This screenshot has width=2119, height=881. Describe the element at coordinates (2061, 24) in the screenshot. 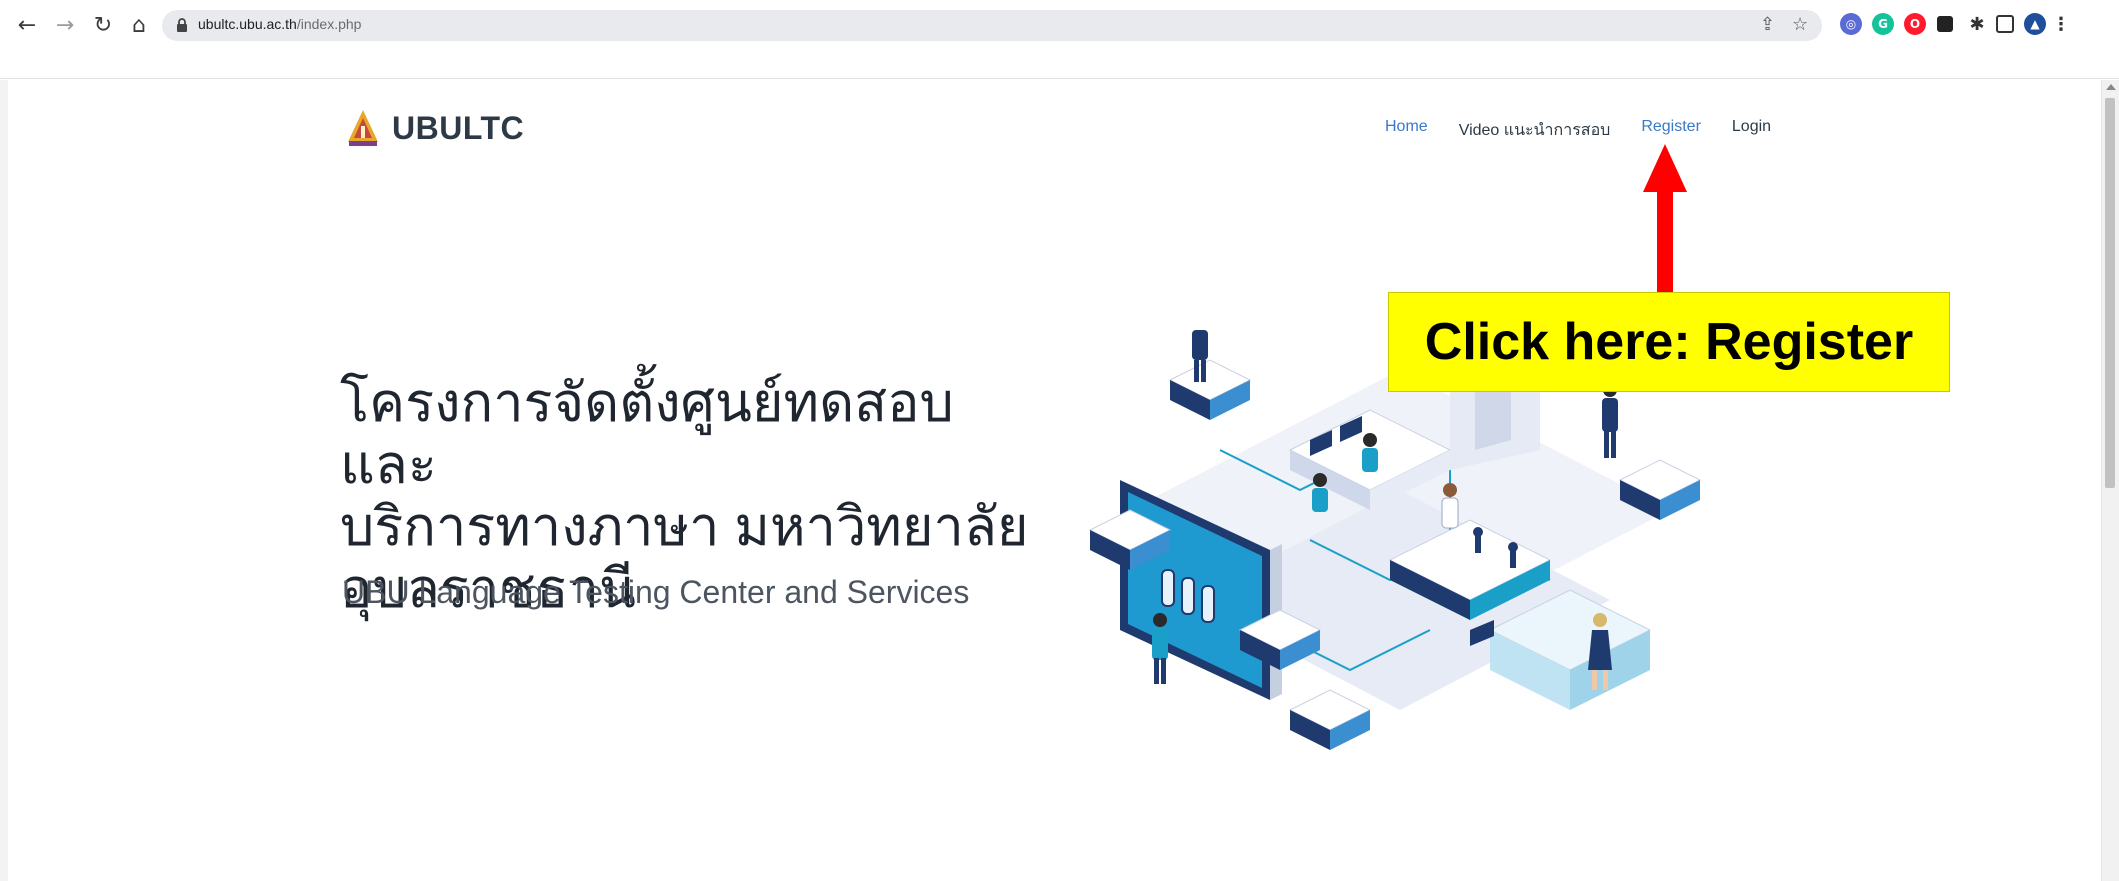

I see `more-menu-icon: ⋮` at that location.